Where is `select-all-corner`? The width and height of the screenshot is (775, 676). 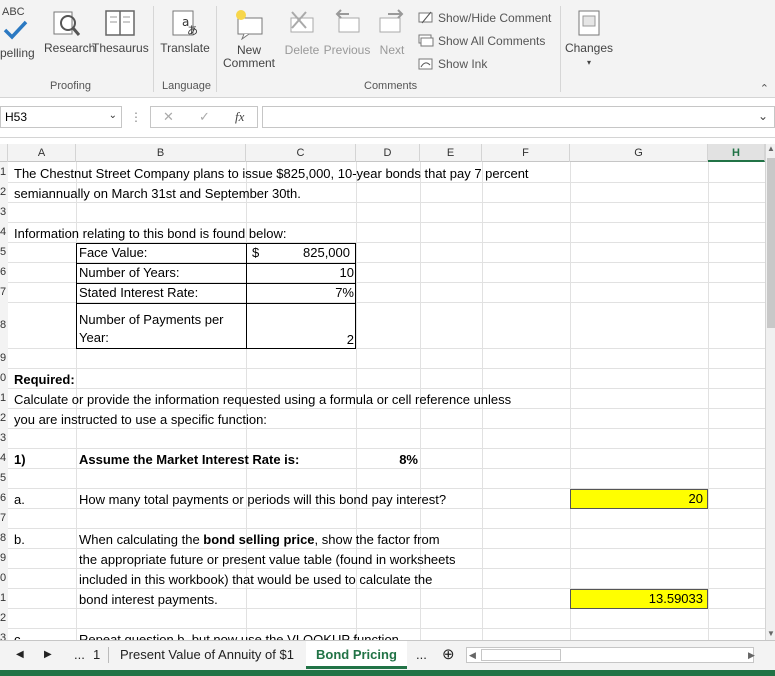 select-all-corner is located at coordinates (4, 153).